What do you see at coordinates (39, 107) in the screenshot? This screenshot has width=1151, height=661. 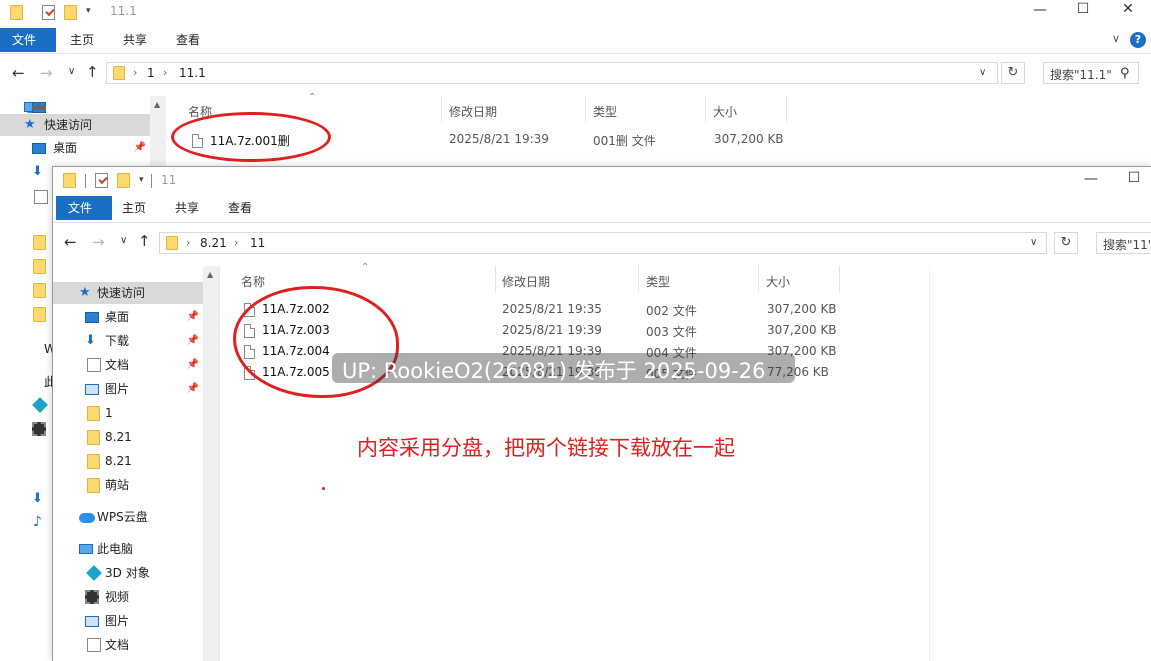 I see `drive-icon` at bounding box center [39, 107].